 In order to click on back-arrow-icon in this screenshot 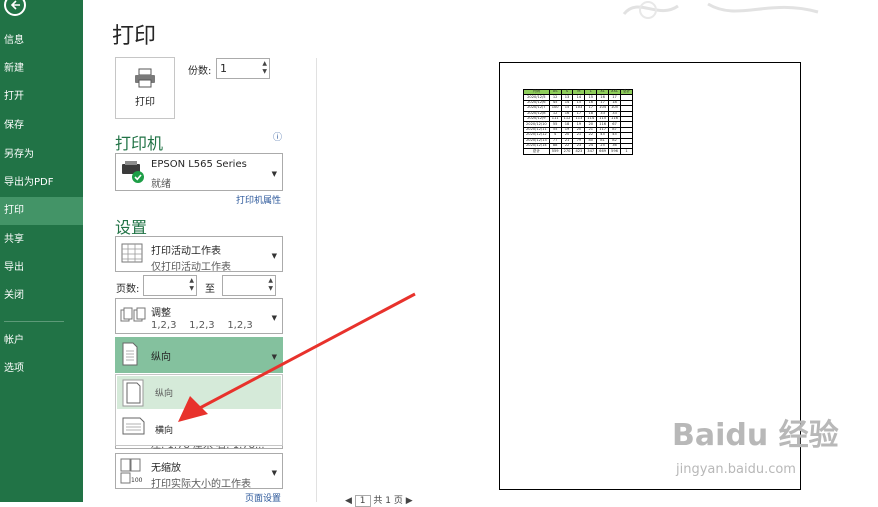, I will do `click(15, 8)`.